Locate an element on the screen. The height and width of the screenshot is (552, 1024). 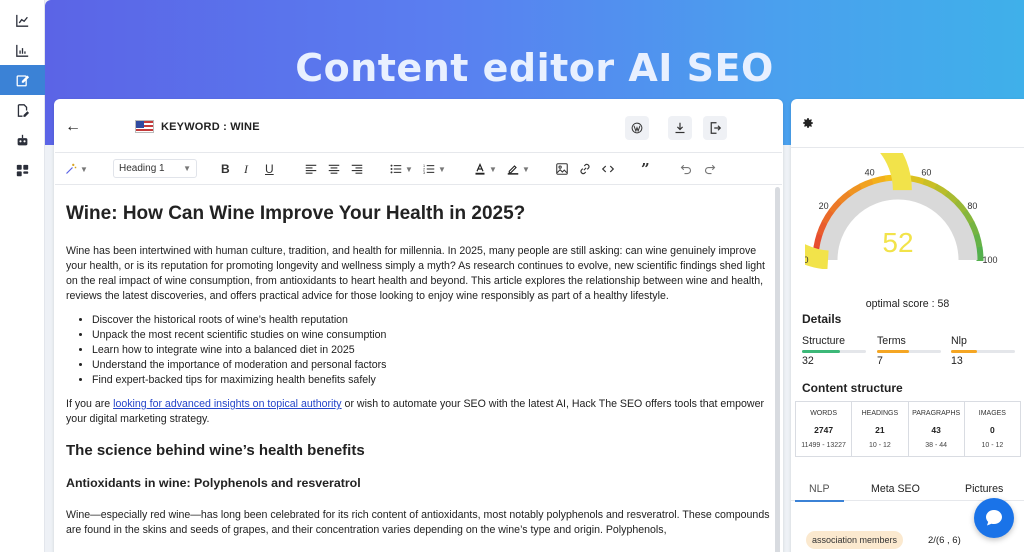
metric-label: Structure is located at coordinates (823, 341).